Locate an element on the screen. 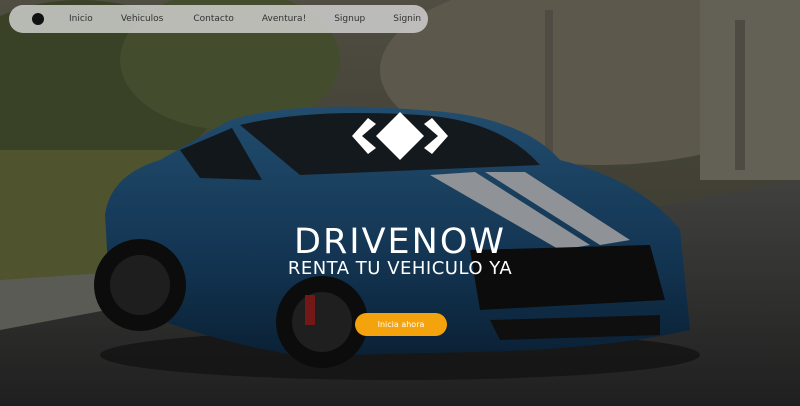 The image size is (800, 406). nav-link-aventura: Aventura! is located at coordinates (284, 19).